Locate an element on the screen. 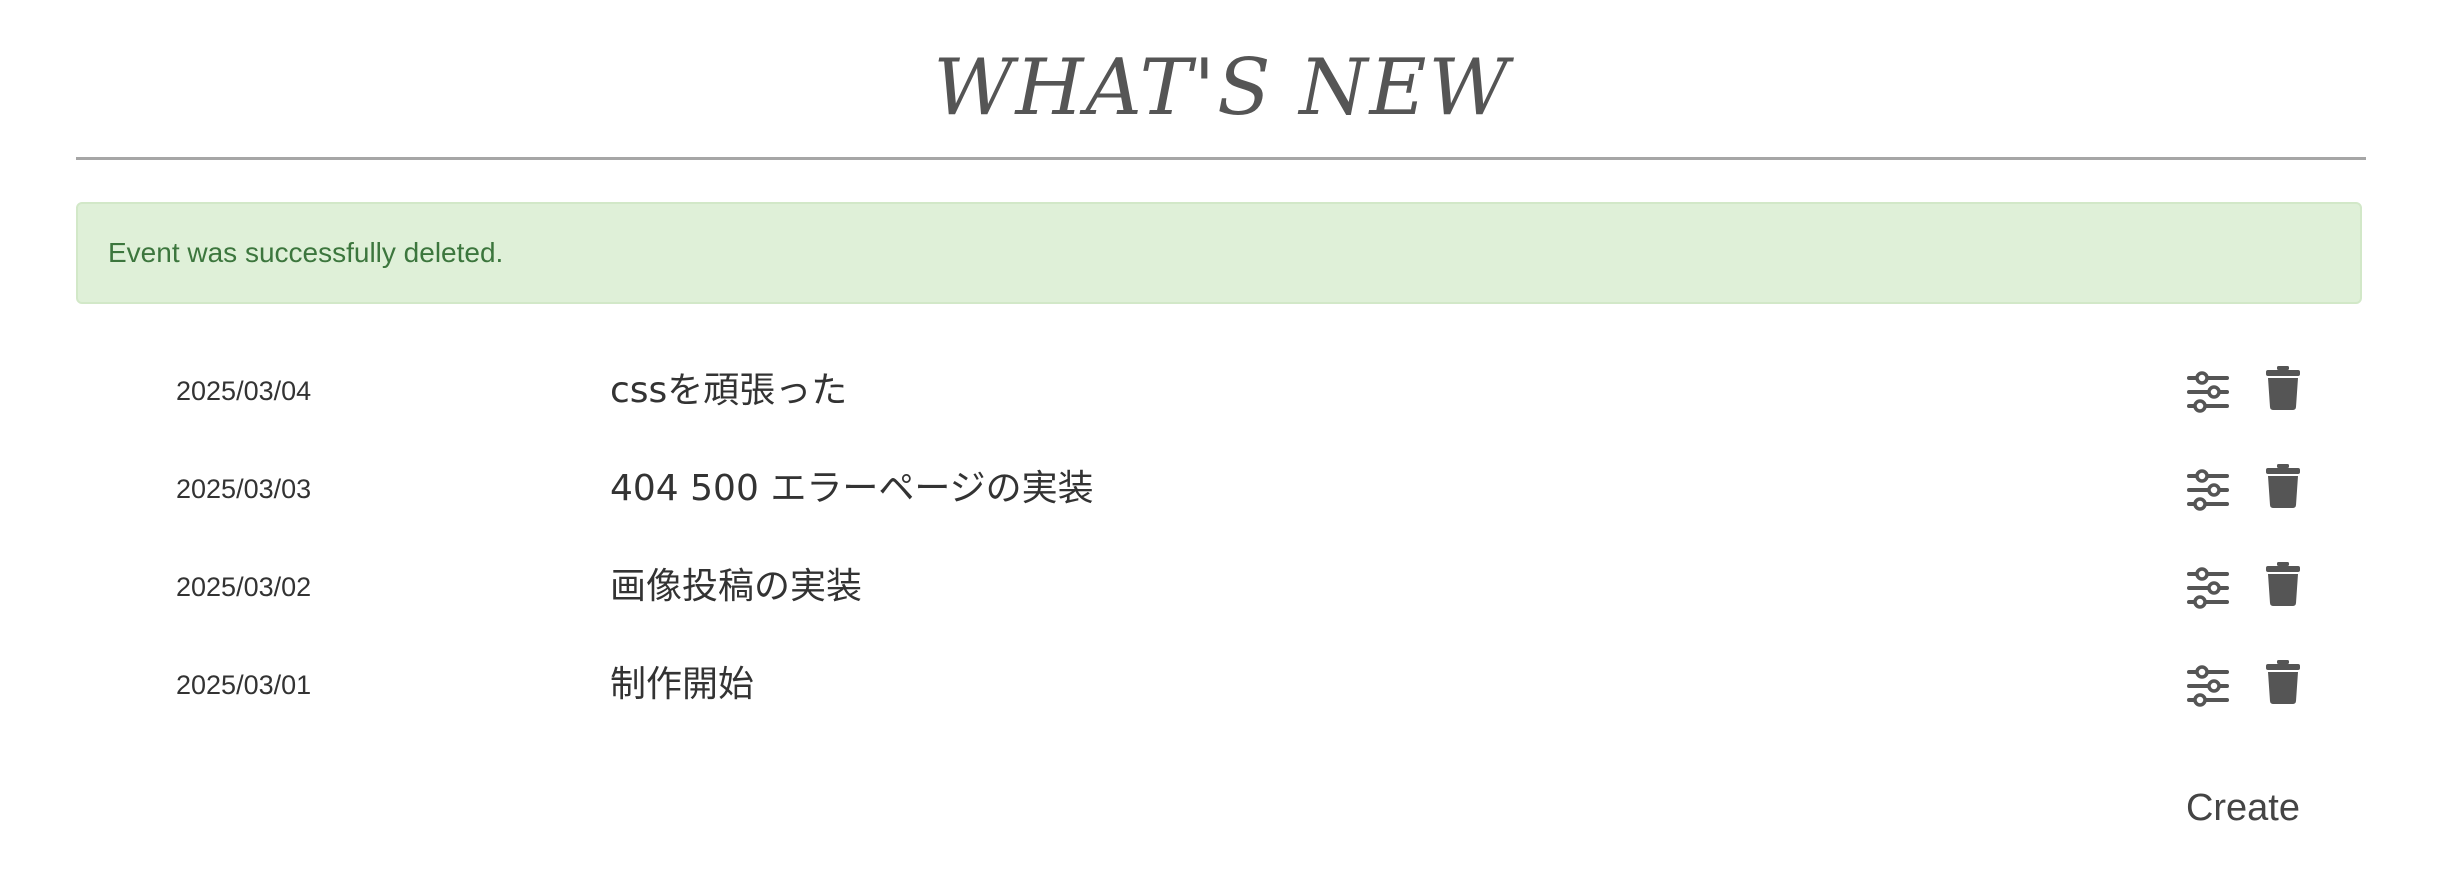  event-title: 画像投稿の実装 is located at coordinates (736, 586).